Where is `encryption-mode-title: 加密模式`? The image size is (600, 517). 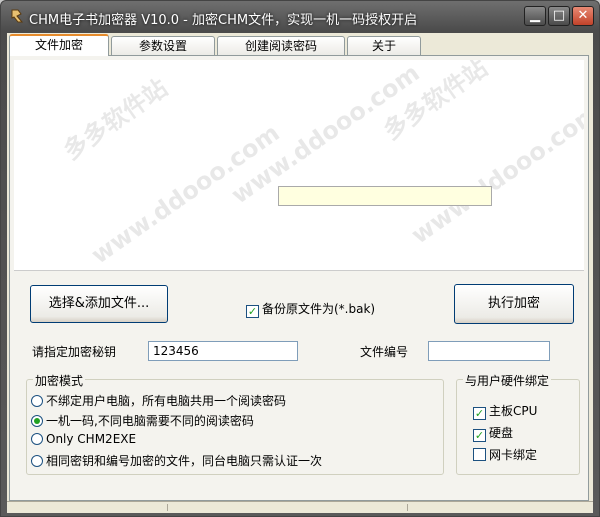
encryption-mode-title: 加密模式 is located at coordinates (59, 380).